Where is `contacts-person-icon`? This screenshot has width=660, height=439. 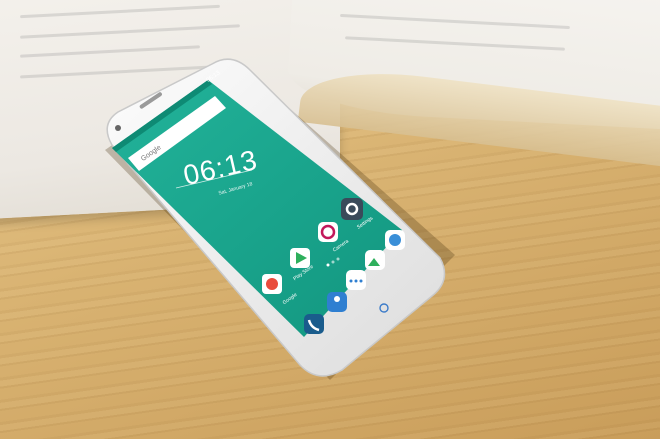 contacts-person-icon is located at coordinates (337, 299).